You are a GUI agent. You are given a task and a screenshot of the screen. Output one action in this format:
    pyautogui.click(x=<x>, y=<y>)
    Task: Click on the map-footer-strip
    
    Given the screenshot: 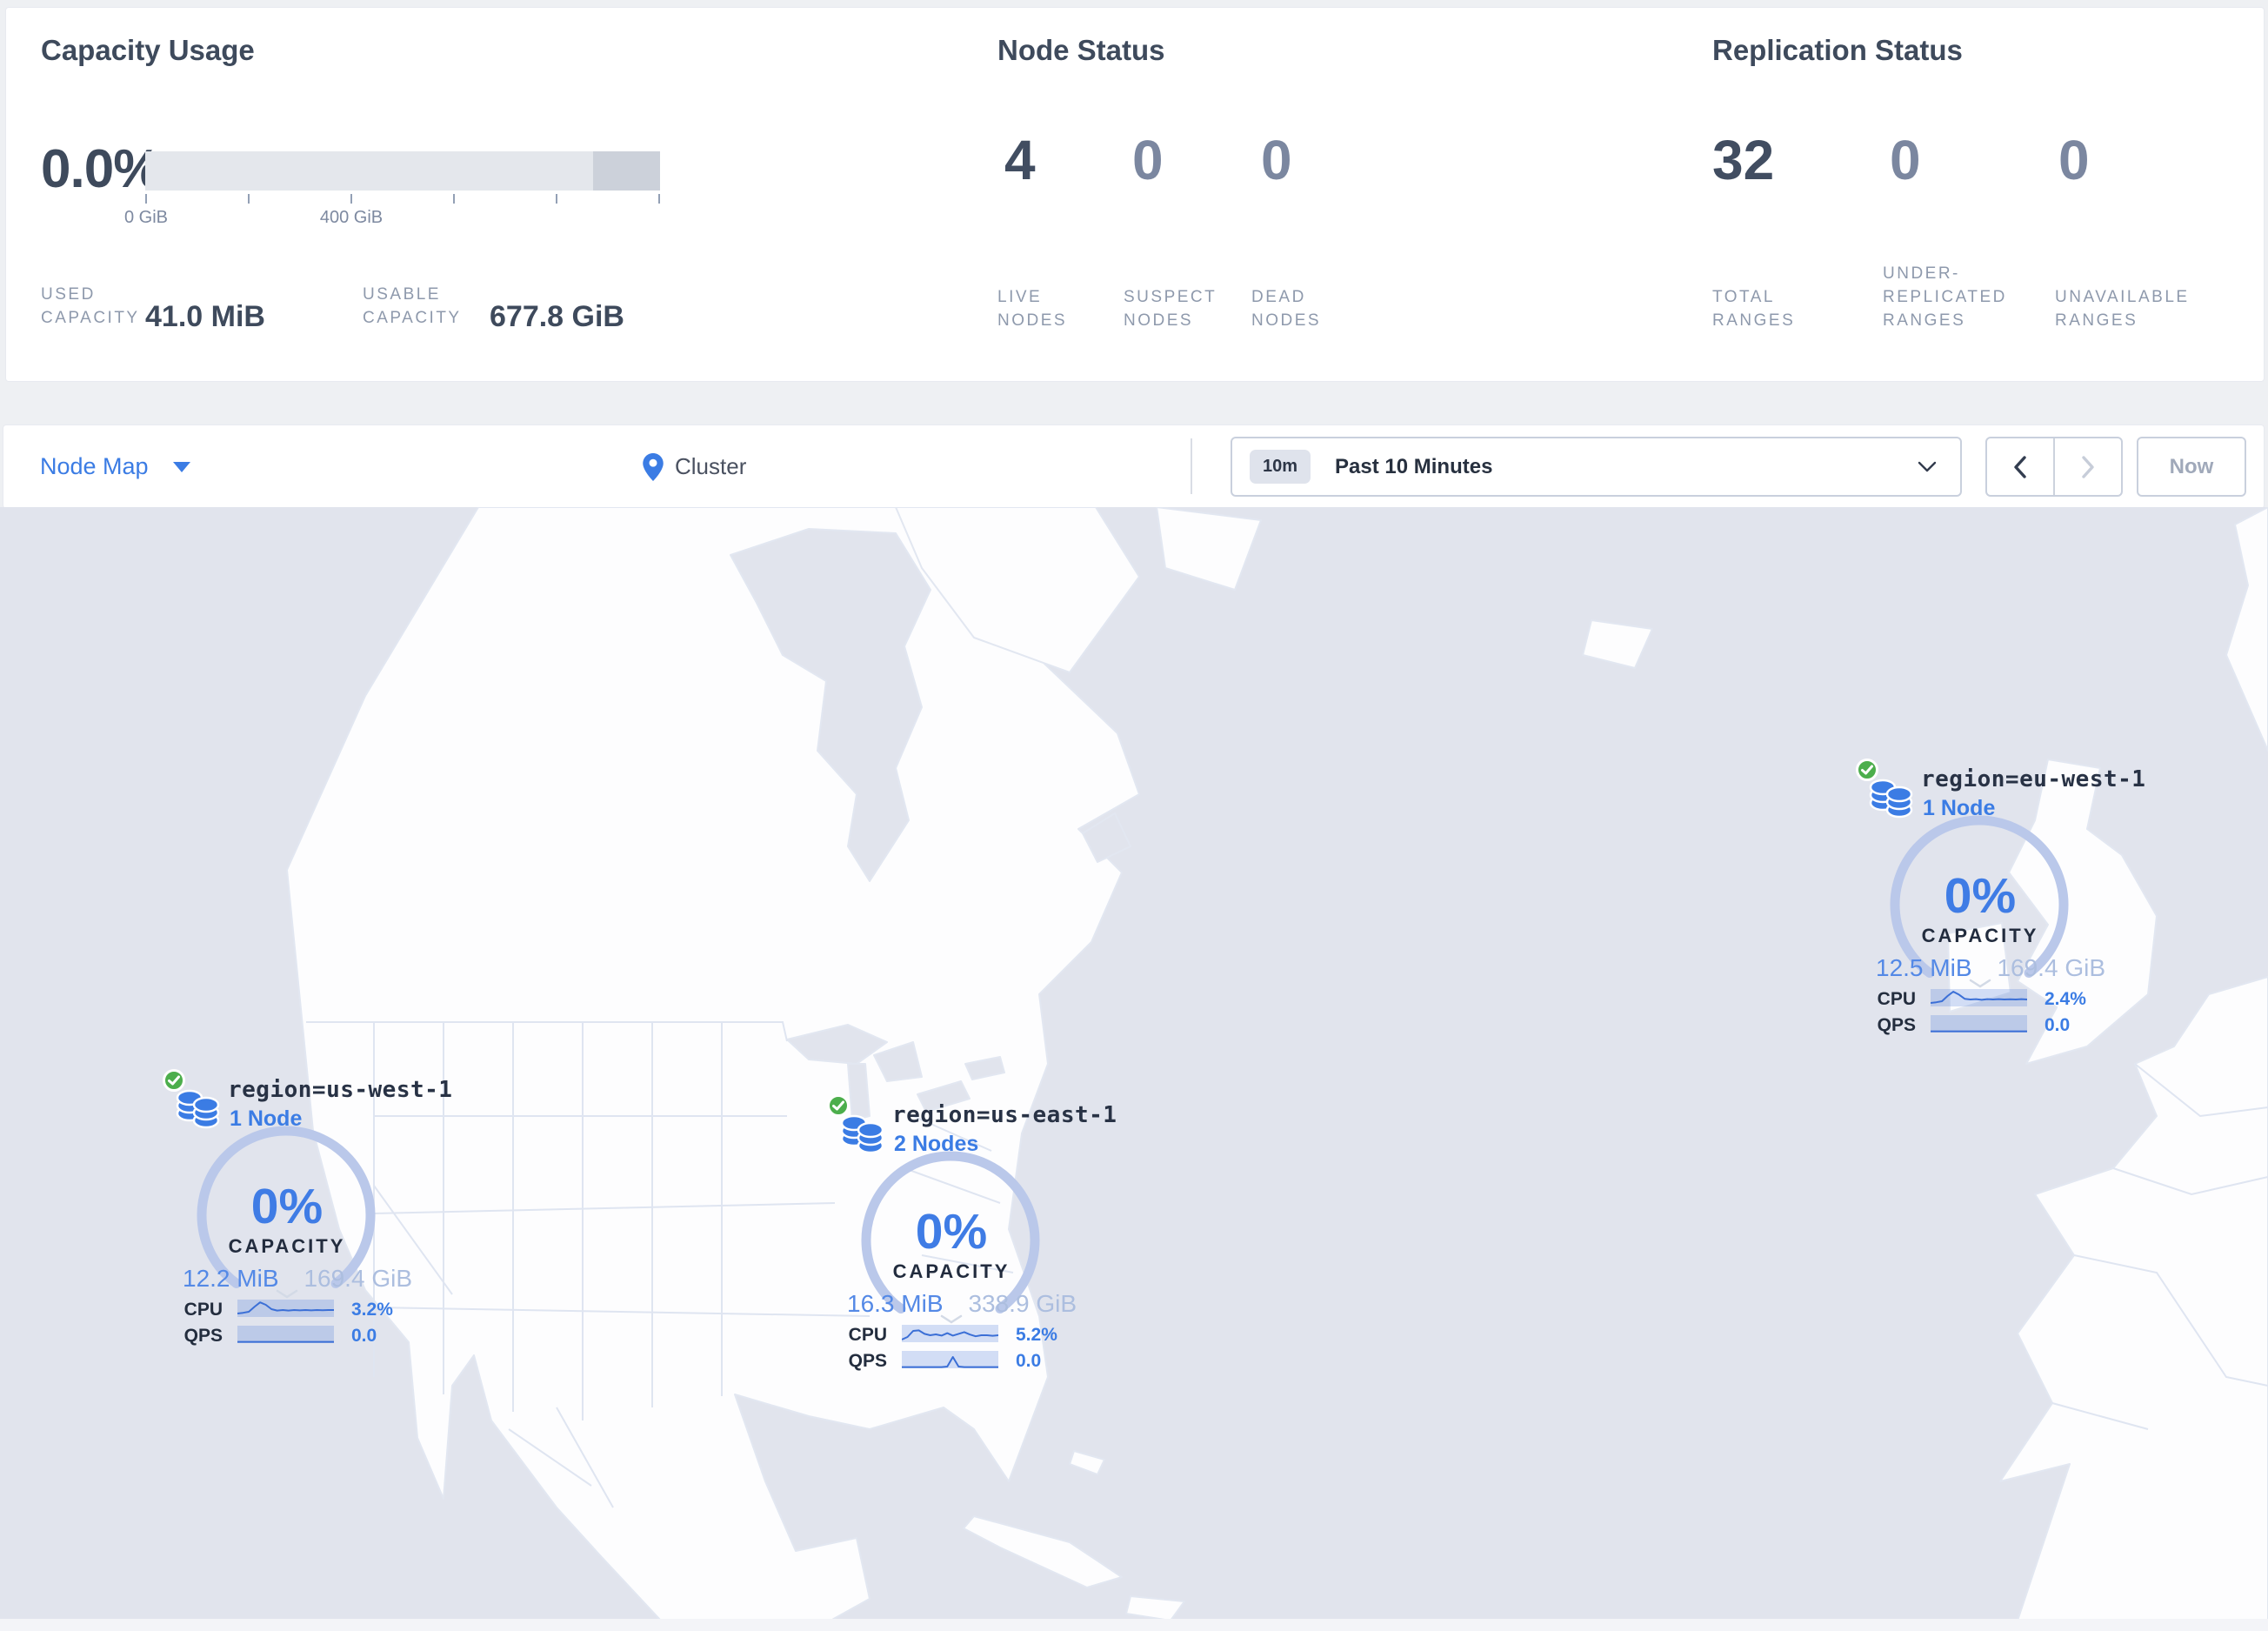 What is the action you would take?
    pyautogui.click(x=1134, y=1625)
    